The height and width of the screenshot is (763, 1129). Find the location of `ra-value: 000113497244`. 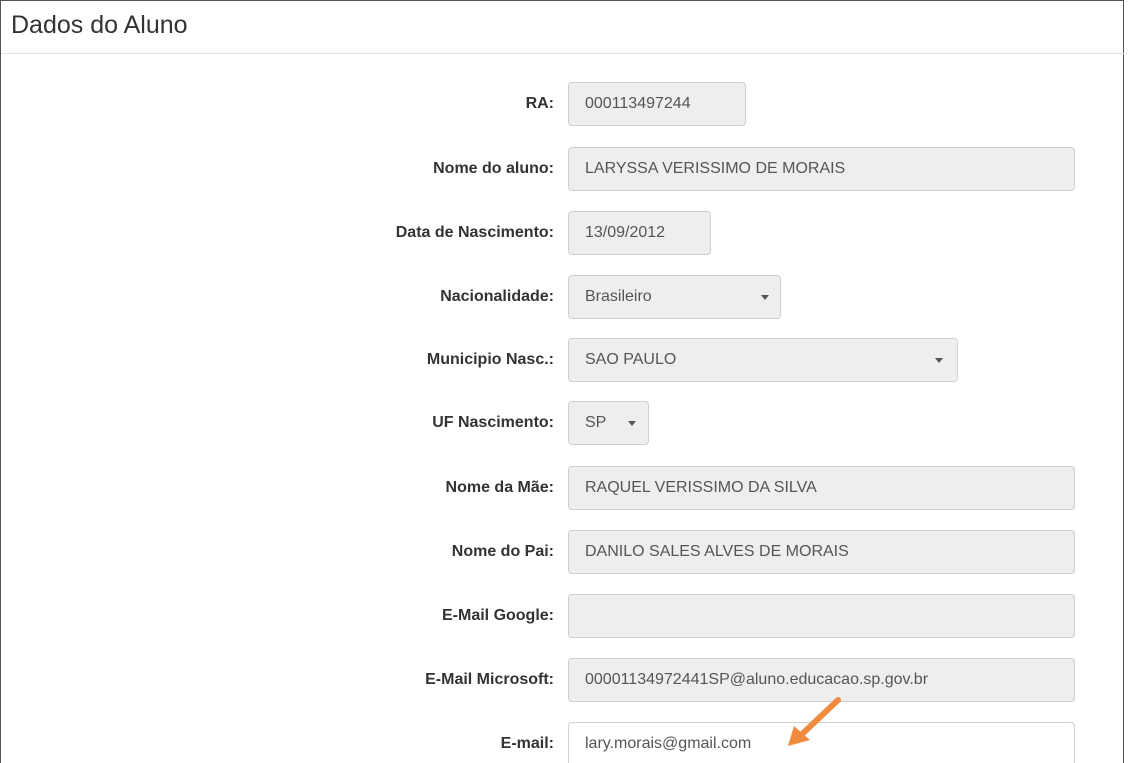

ra-value: 000113497244 is located at coordinates (638, 103).